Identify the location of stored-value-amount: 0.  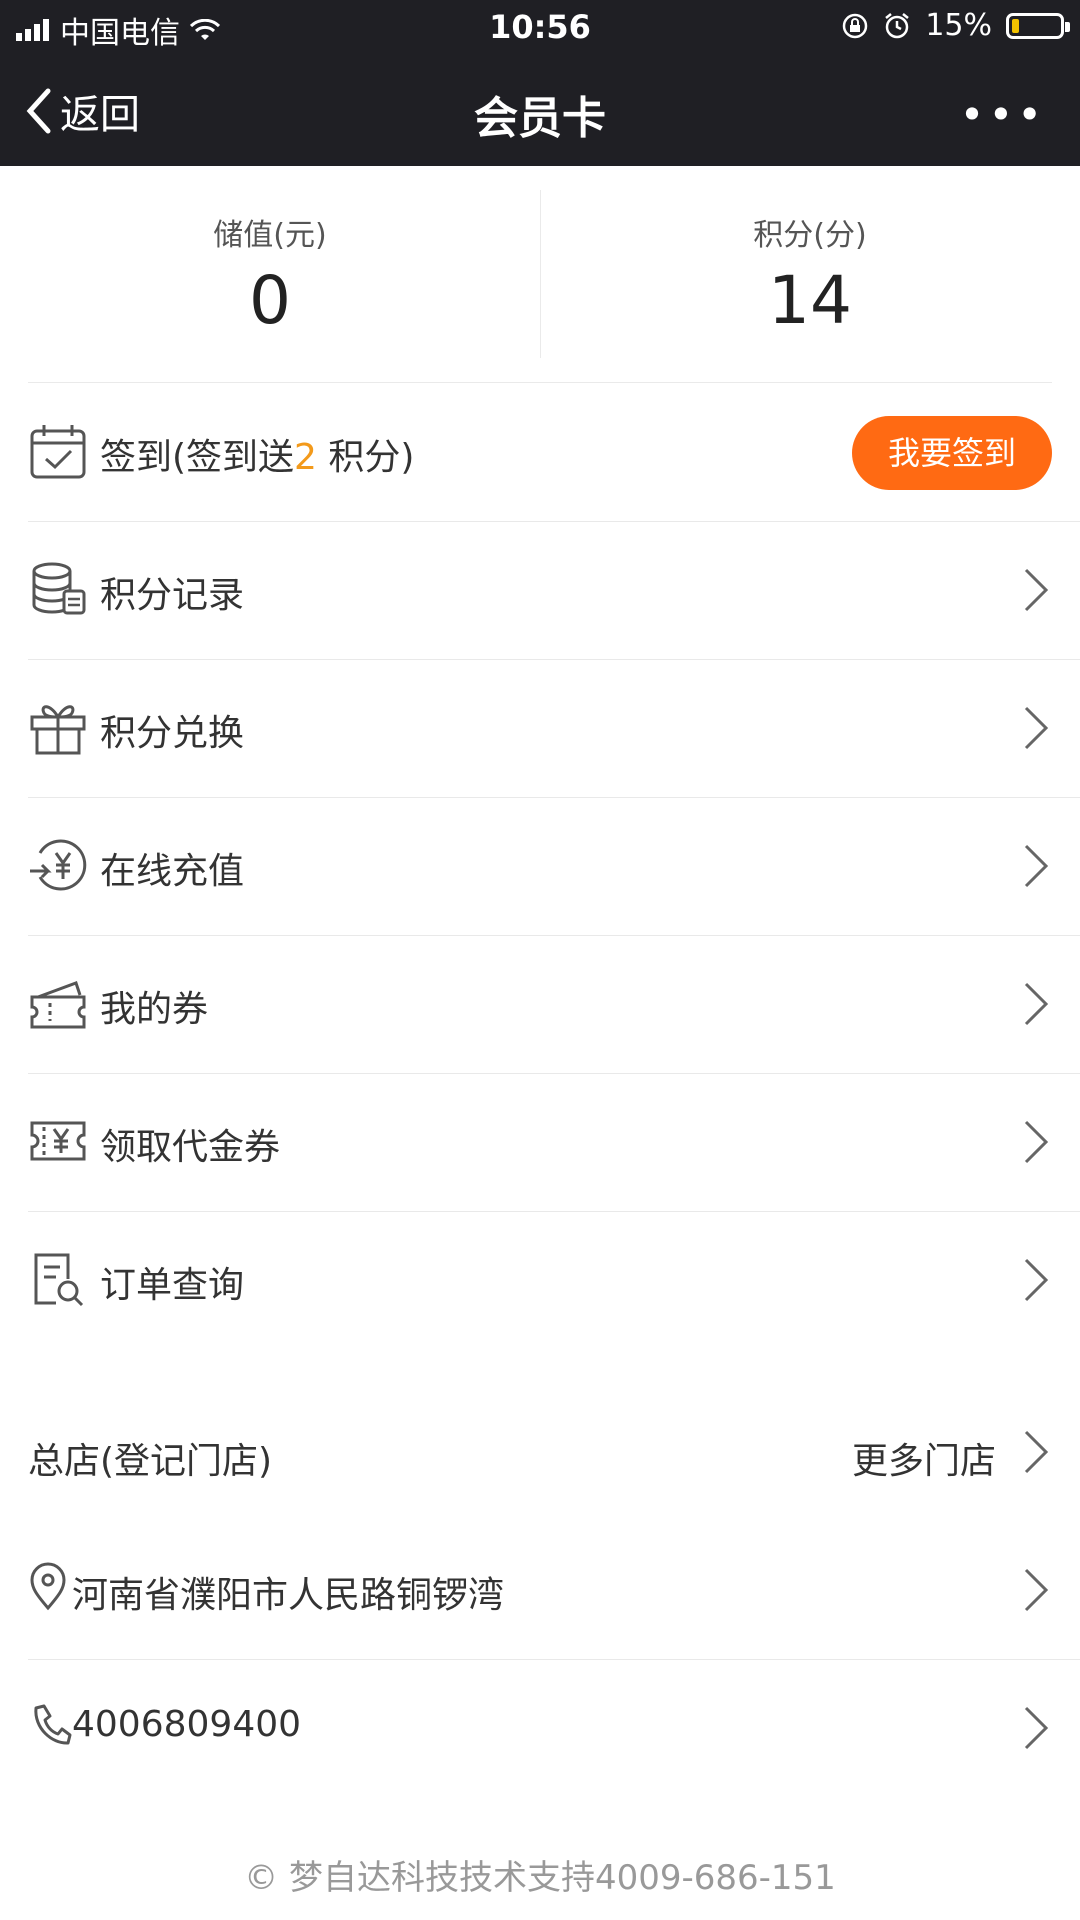
(270, 300).